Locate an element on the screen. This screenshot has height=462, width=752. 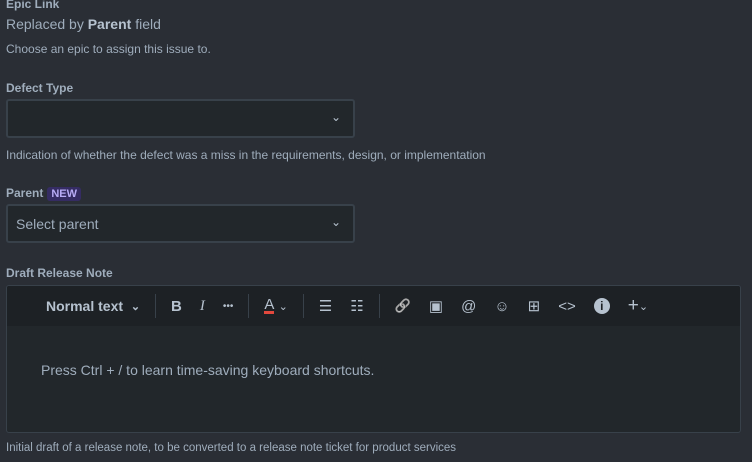
parent-placeholder: Select parent is located at coordinates (57, 224).